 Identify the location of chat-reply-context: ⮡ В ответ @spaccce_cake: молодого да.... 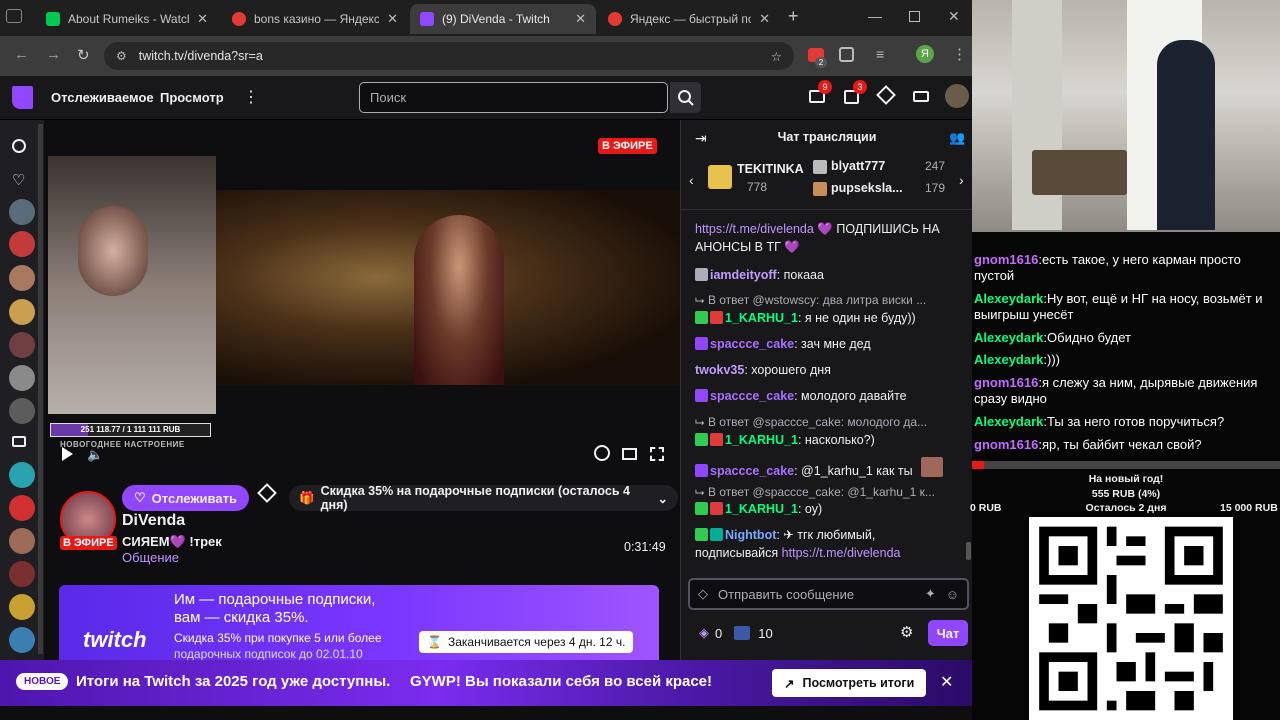
(826, 422).